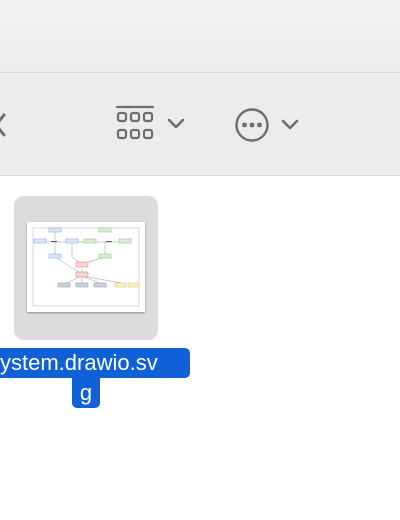 The image size is (400, 520). What do you see at coordinates (95, 363) in the screenshot?
I see `file-name-label: ystem.drawio.sv` at bounding box center [95, 363].